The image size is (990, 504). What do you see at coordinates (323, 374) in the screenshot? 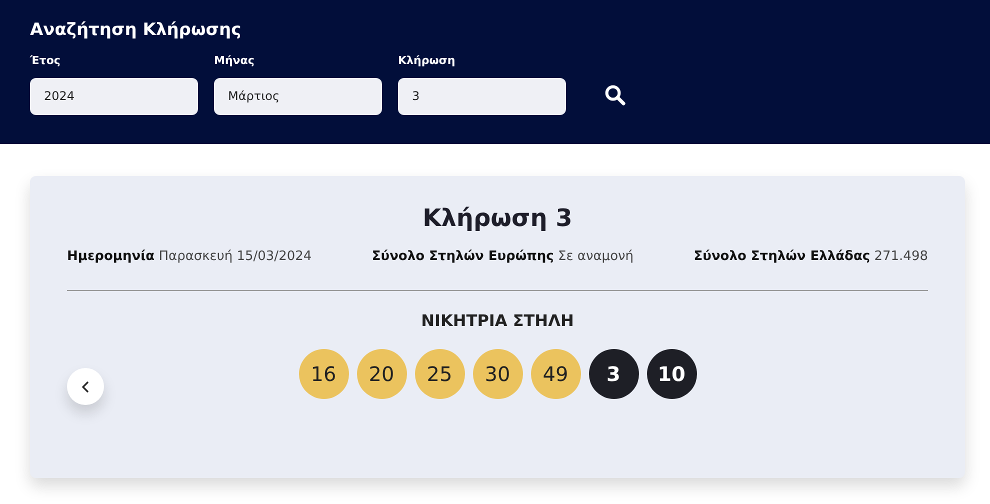
I see `number-ball: 16` at bounding box center [323, 374].